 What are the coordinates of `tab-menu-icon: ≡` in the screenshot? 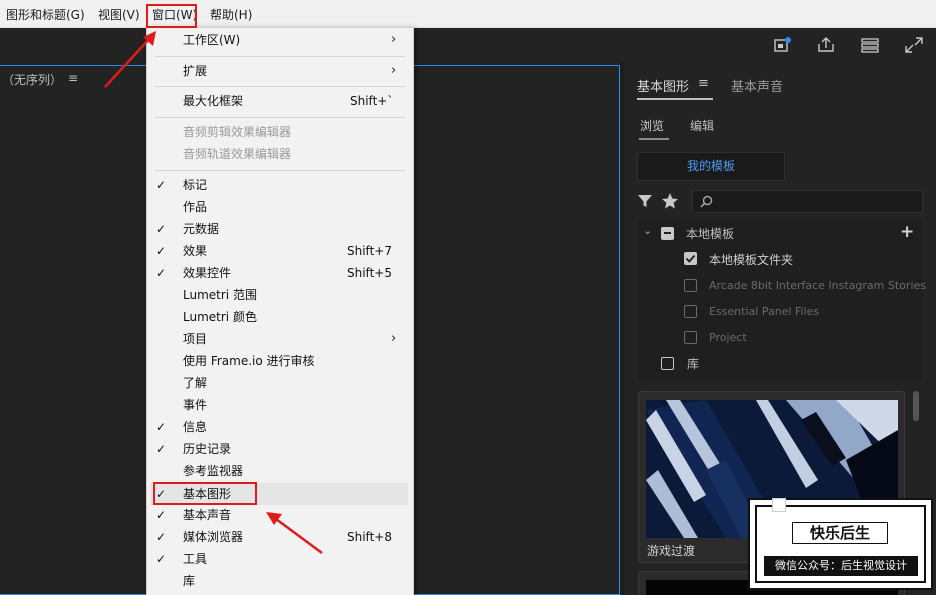 It's located at (703, 83).